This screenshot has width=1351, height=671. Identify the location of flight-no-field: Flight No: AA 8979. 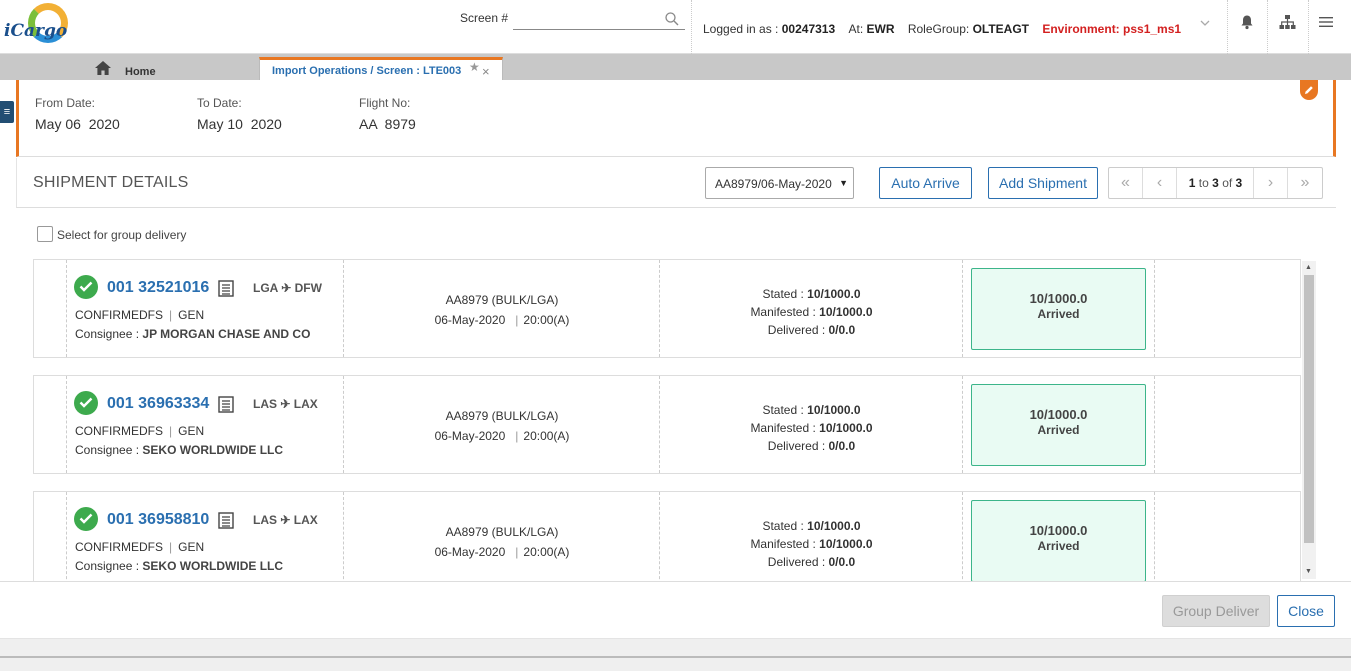
(387, 114).